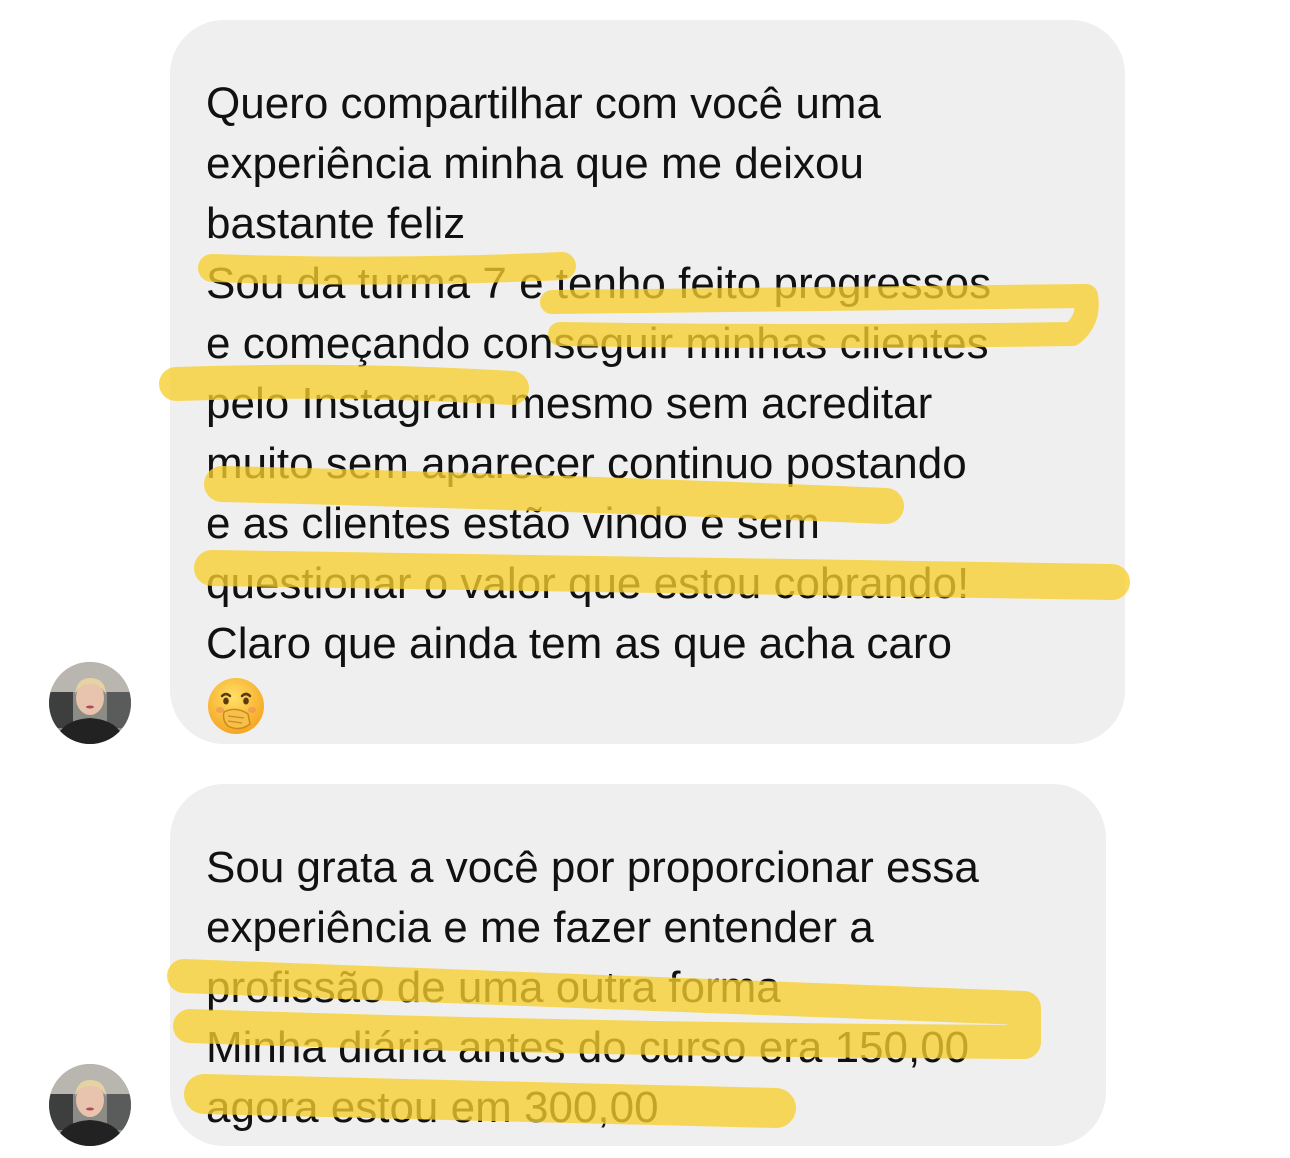 The width and height of the screenshot is (1290, 1158). What do you see at coordinates (336, 223) in the screenshot?
I see `message-line: bastante feliz` at bounding box center [336, 223].